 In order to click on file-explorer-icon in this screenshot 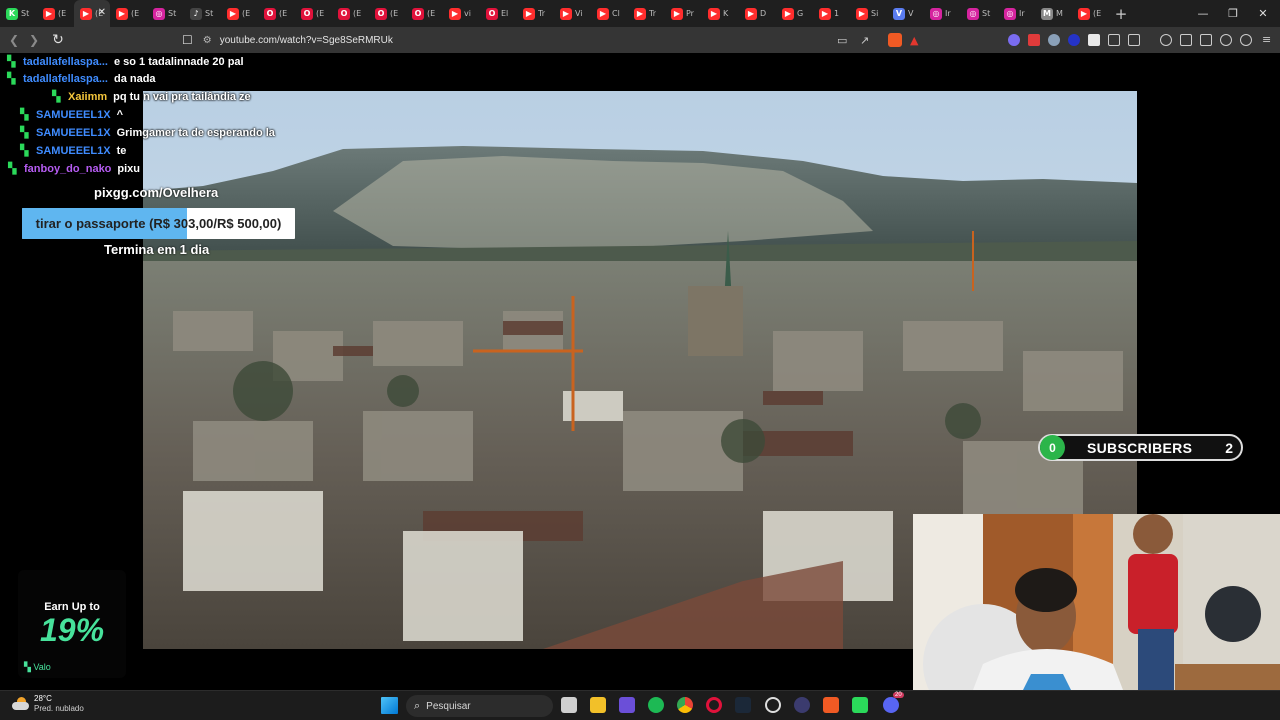, I will do `click(598, 705)`.